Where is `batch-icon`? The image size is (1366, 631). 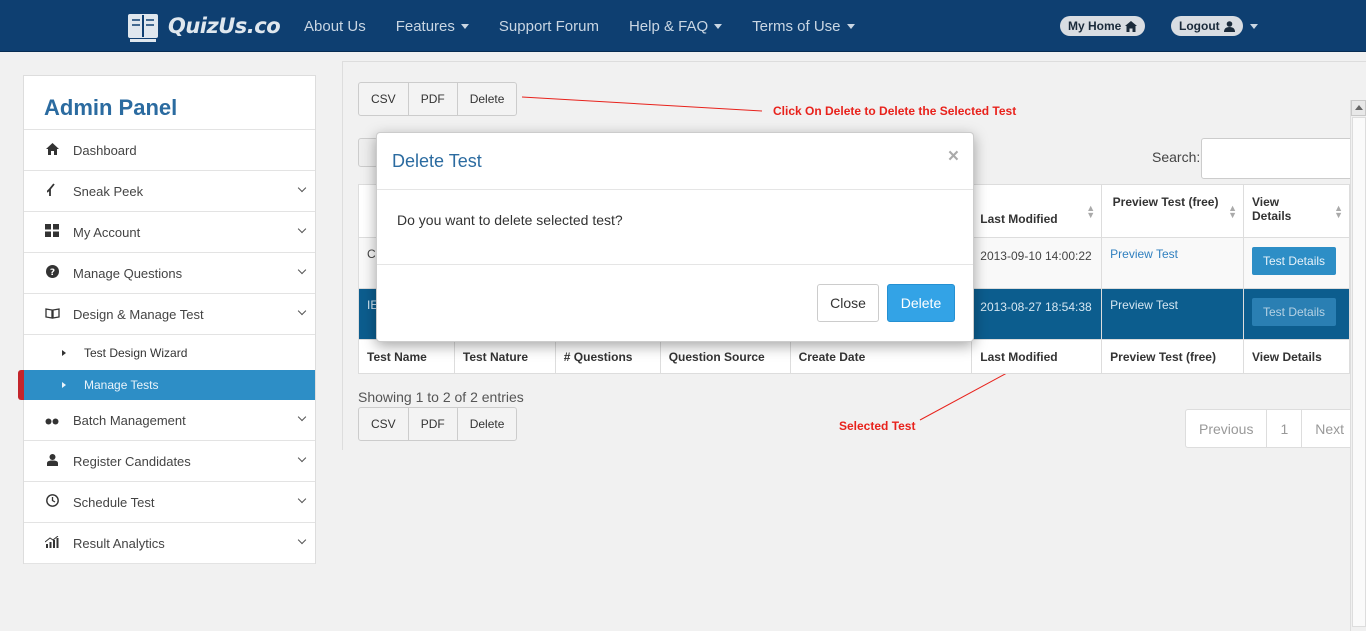 batch-icon is located at coordinates (52, 420).